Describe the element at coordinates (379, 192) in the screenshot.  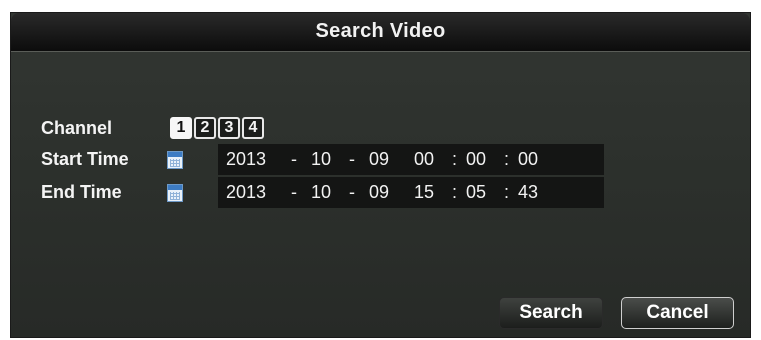
I see `end-day: 09` at that location.